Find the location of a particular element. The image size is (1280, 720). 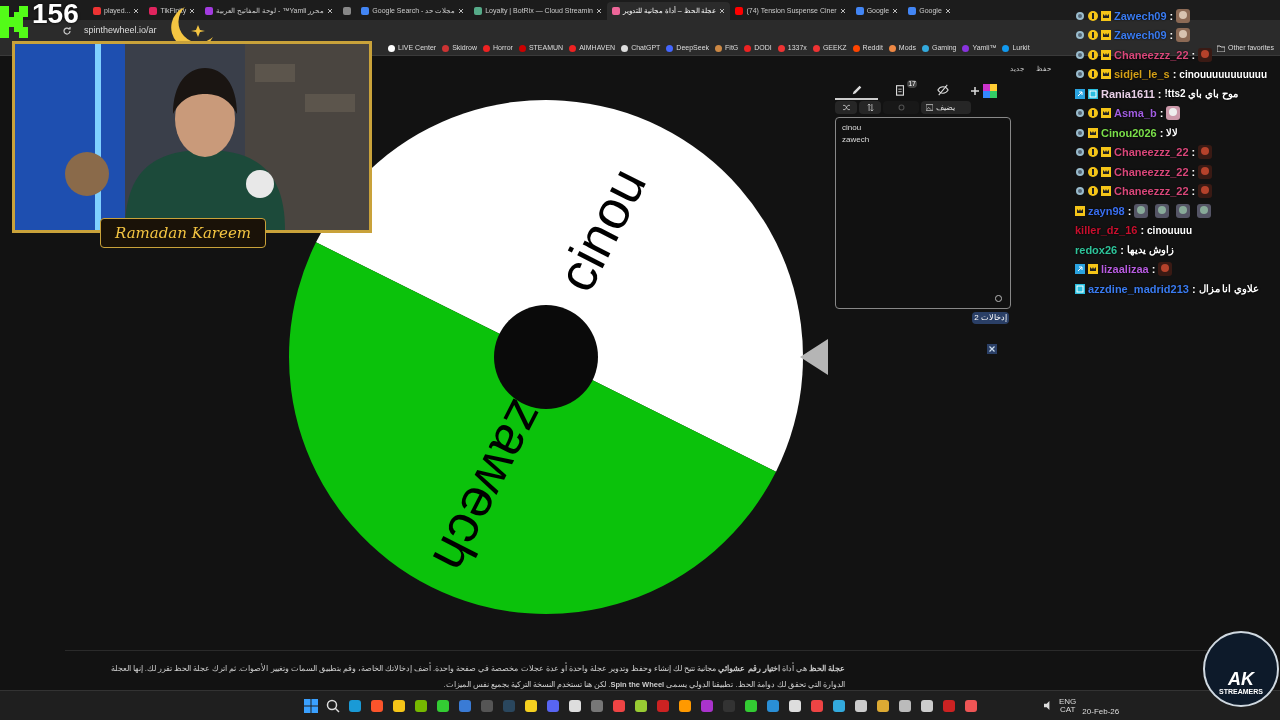

chat-message: زاوش يديها is located at coordinates (1150, 250).